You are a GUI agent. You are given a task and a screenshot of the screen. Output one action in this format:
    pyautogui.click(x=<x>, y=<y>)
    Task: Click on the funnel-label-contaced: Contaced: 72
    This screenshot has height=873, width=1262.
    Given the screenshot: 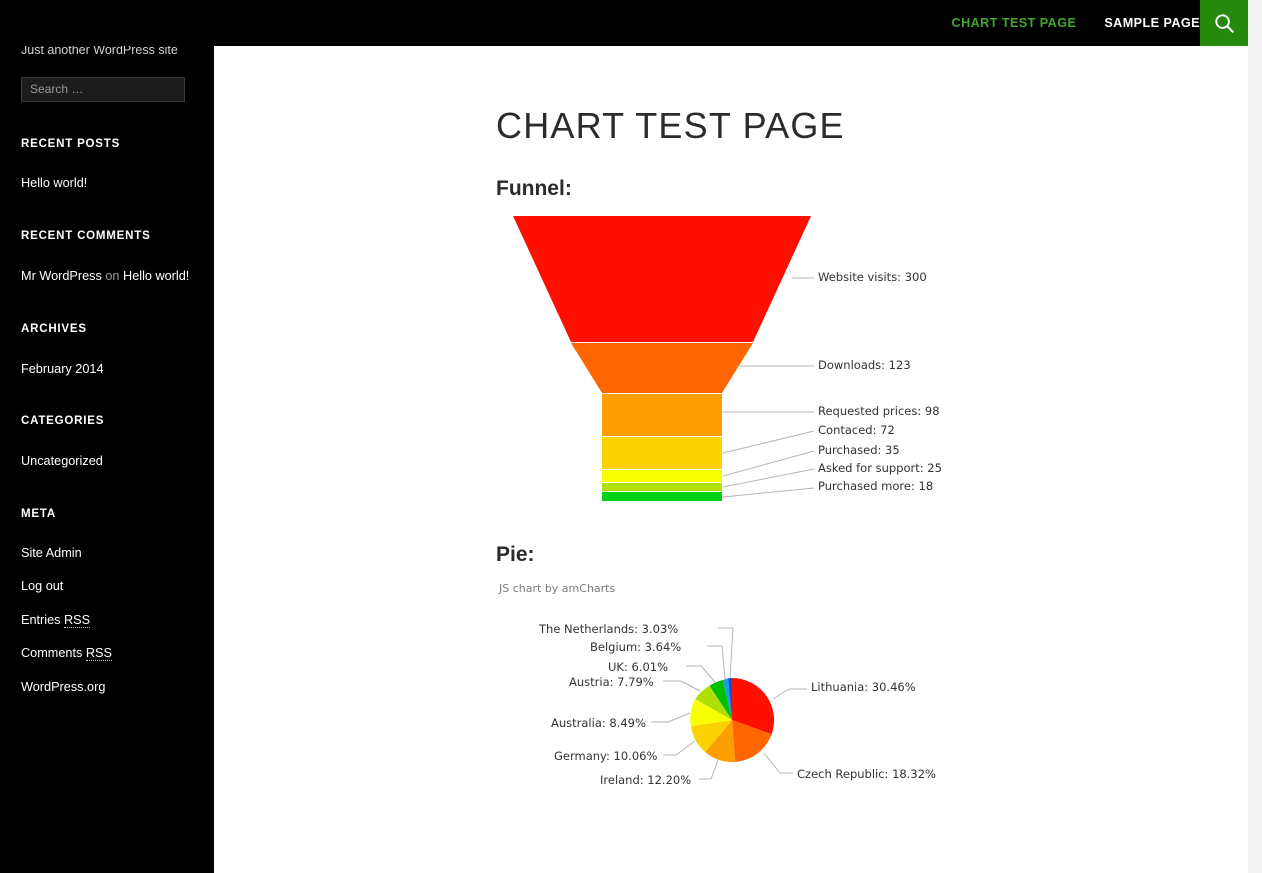 What is the action you would take?
    pyautogui.click(x=856, y=429)
    